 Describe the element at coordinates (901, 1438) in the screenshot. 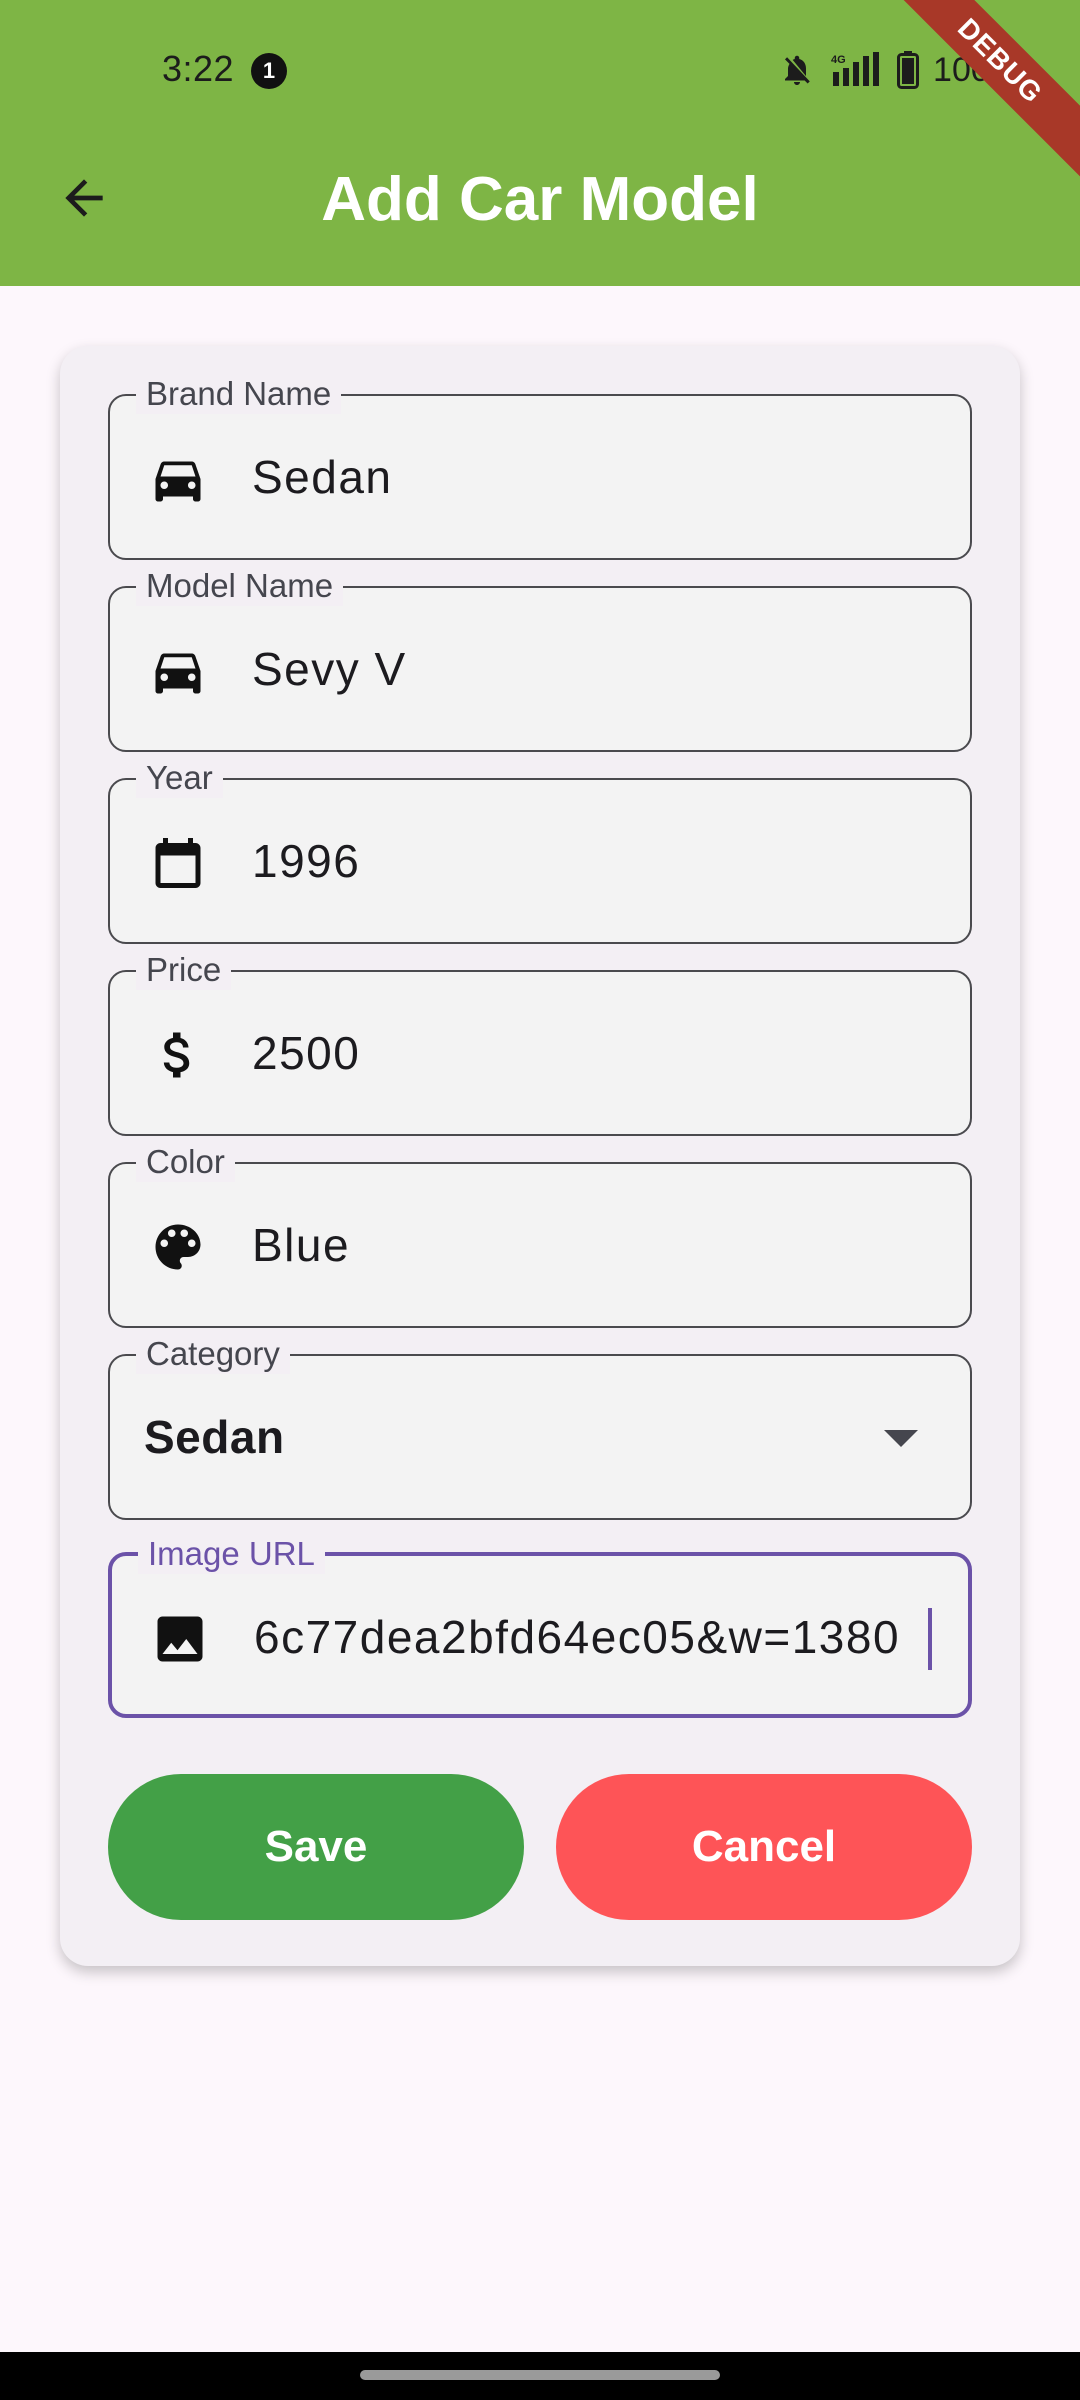

I see `dropdown-arrow-icon` at that location.